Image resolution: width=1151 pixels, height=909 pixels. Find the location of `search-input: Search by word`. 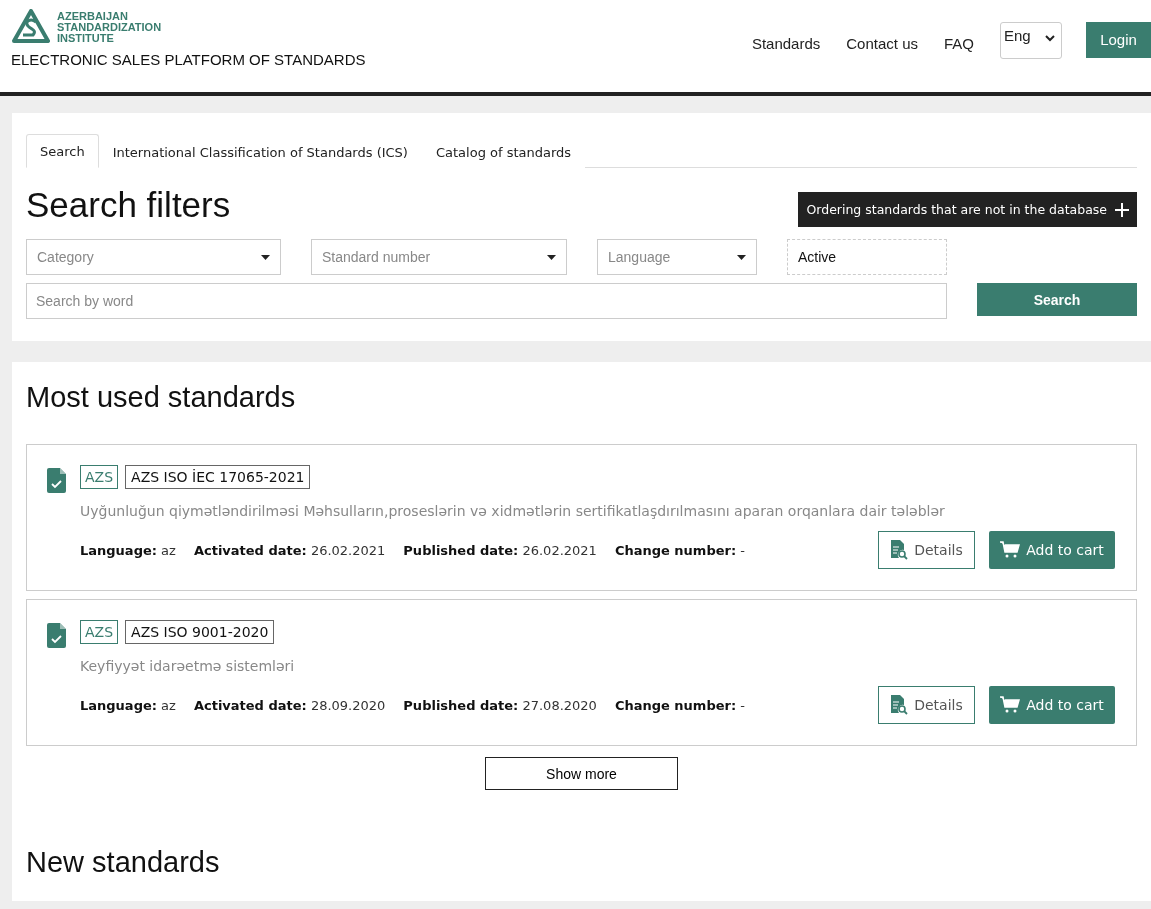

search-input: Search by word is located at coordinates (486, 301).